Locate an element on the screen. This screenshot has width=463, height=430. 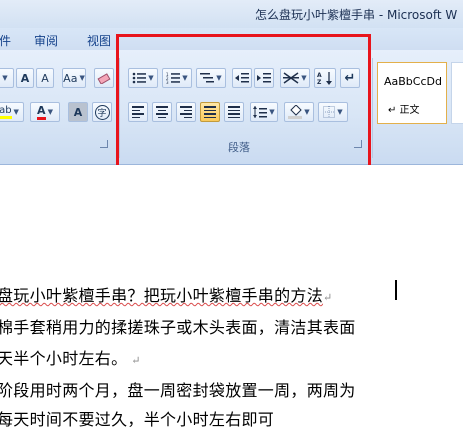
change-case-button: Aa ▼ is located at coordinates (74, 78).